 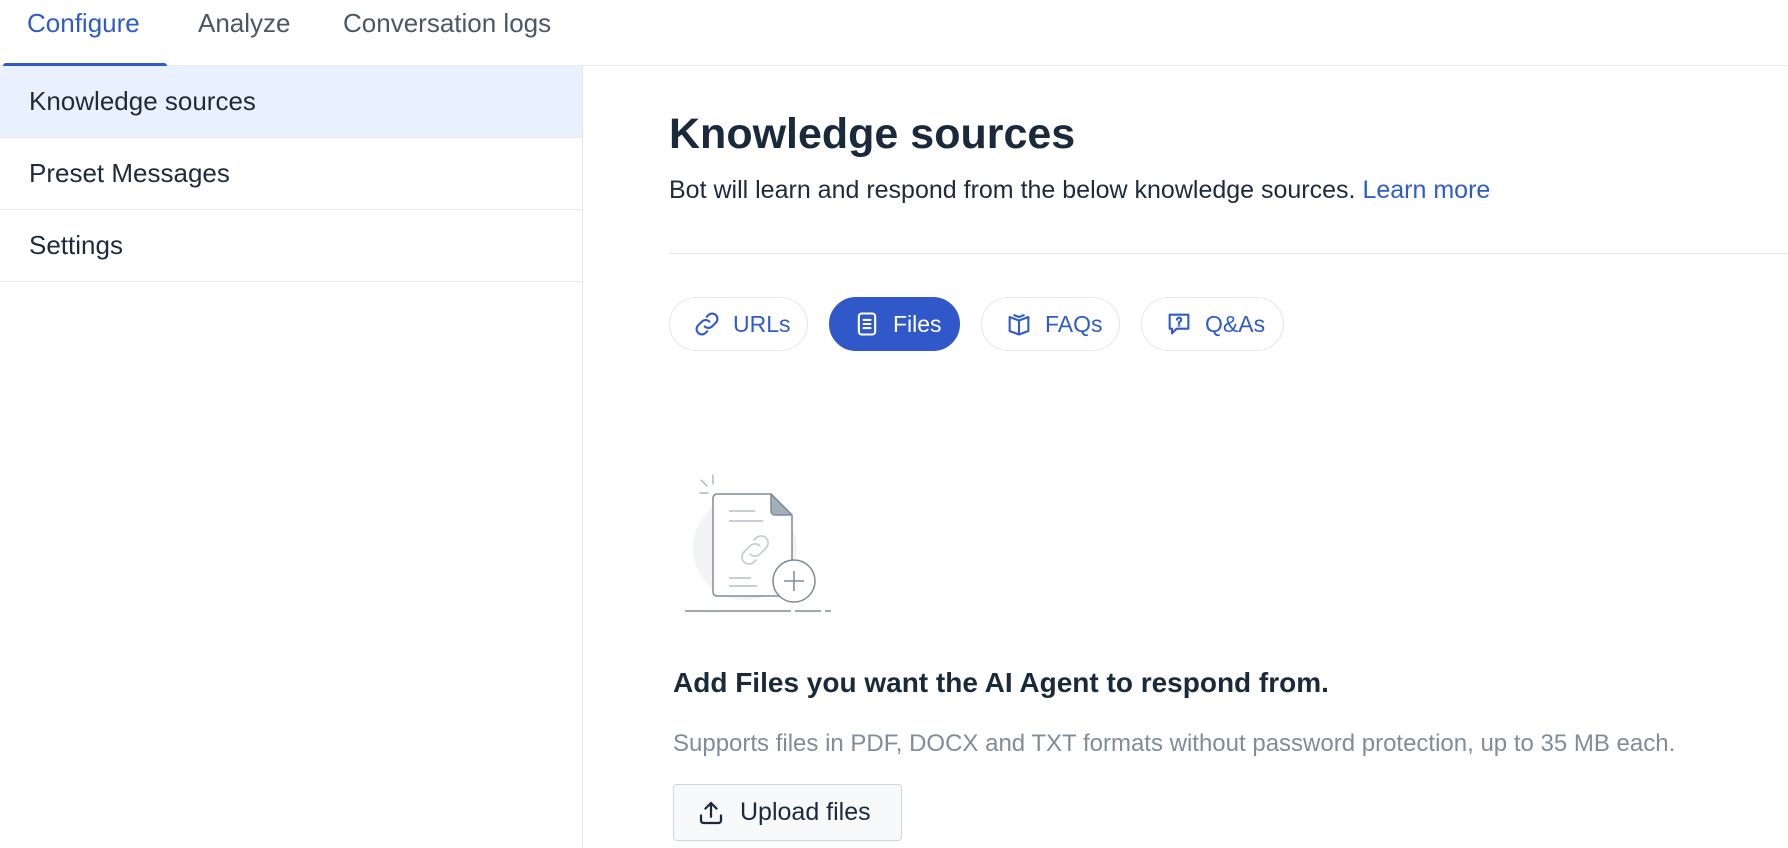 What do you see at coordinates (762, 323) in the screenshot?
I see `tab-urls-label: URLs` at bounding box center [762, 323].